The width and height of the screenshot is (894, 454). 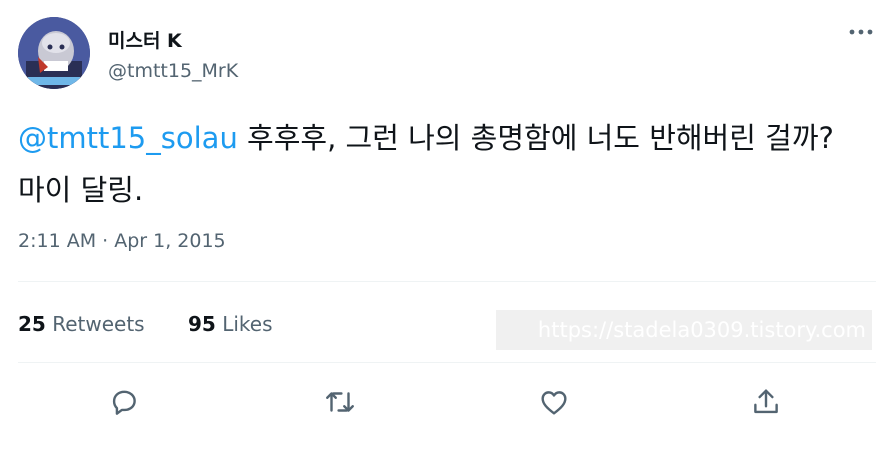 What do you see at coordinates (32, 324) in the screenshot?
I see `retweets-count: 25` at bounding box center [32, 324].